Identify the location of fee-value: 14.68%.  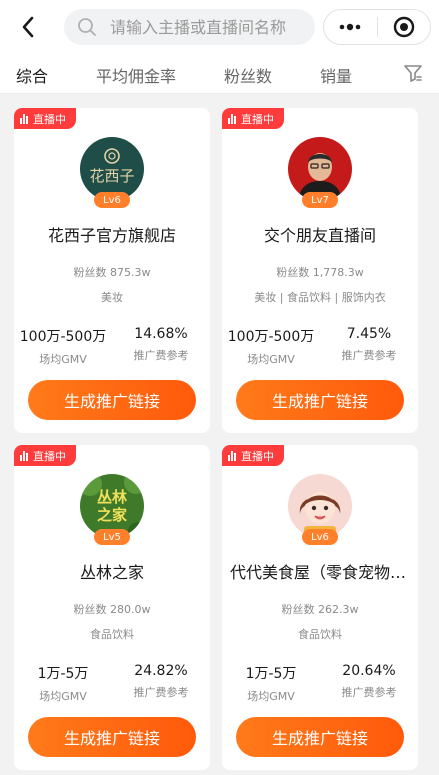
(161, 334).